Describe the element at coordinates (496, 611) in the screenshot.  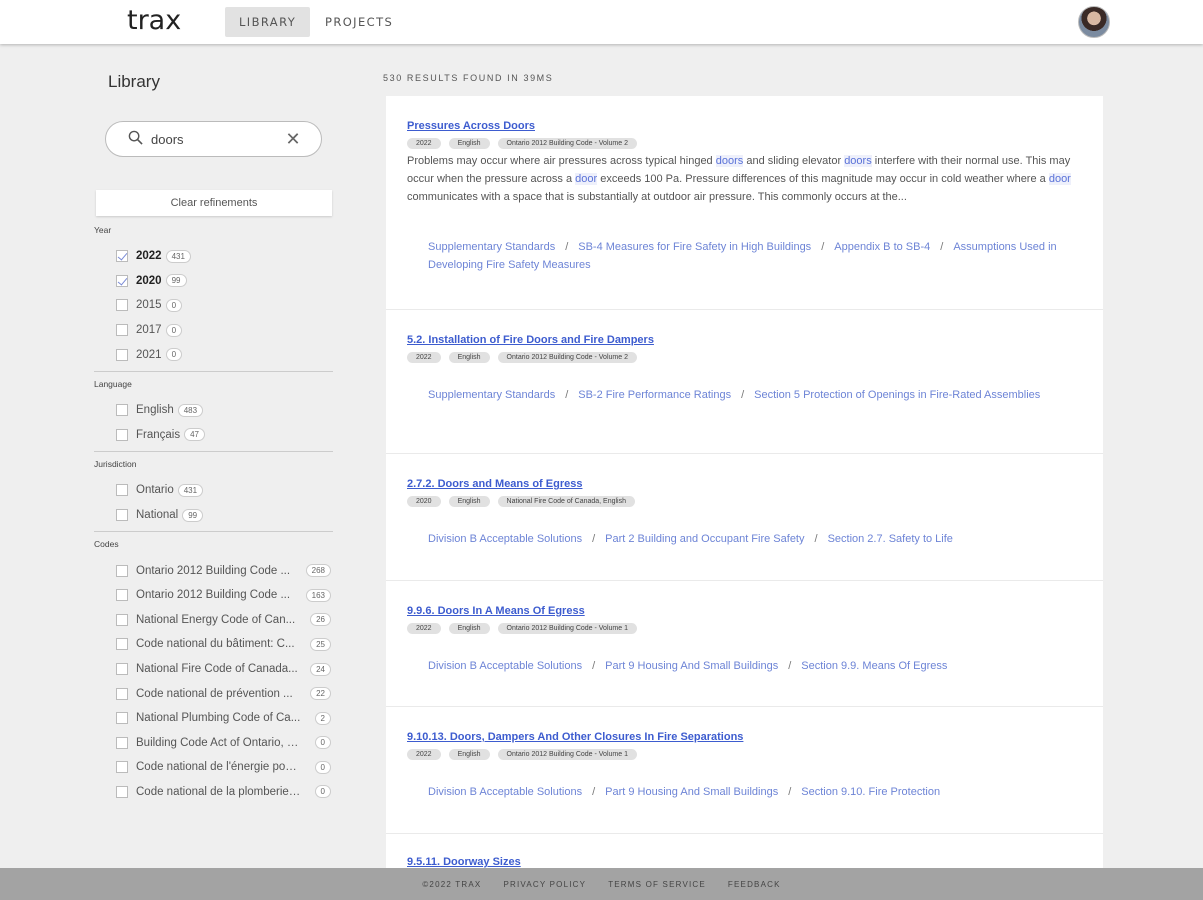
I see `result-title-link: 9.9.6. Doors In A Means Of Egress` at that location.